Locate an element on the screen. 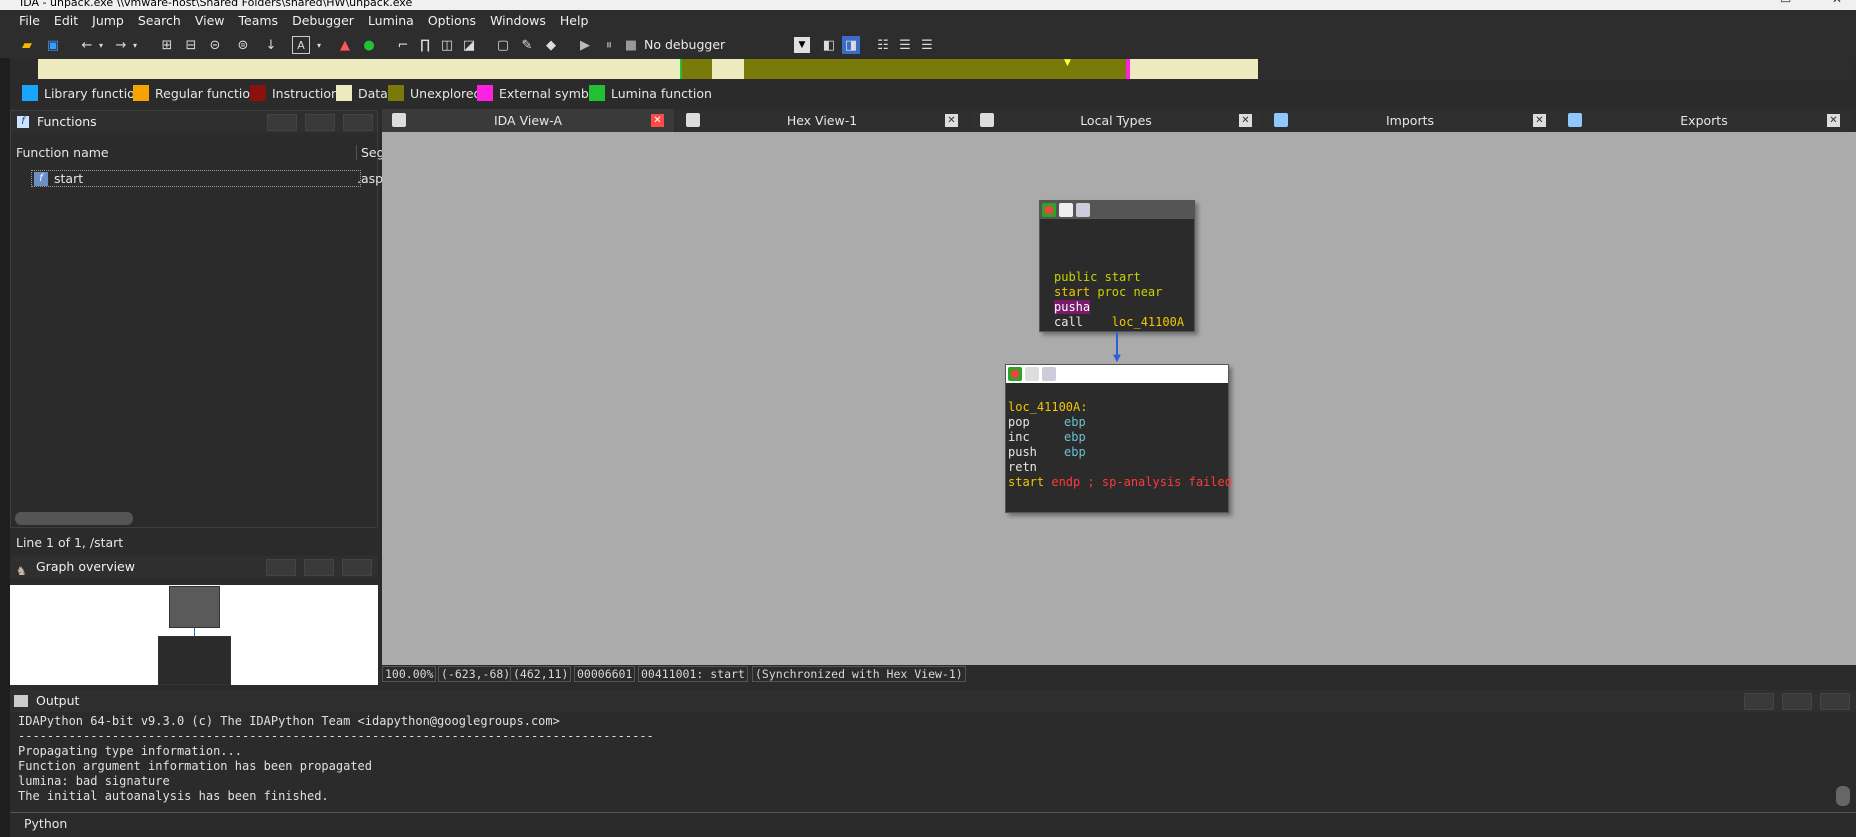 The image size is (1856, 837). run-icon: ▶ is located at coordinates (585, 45).